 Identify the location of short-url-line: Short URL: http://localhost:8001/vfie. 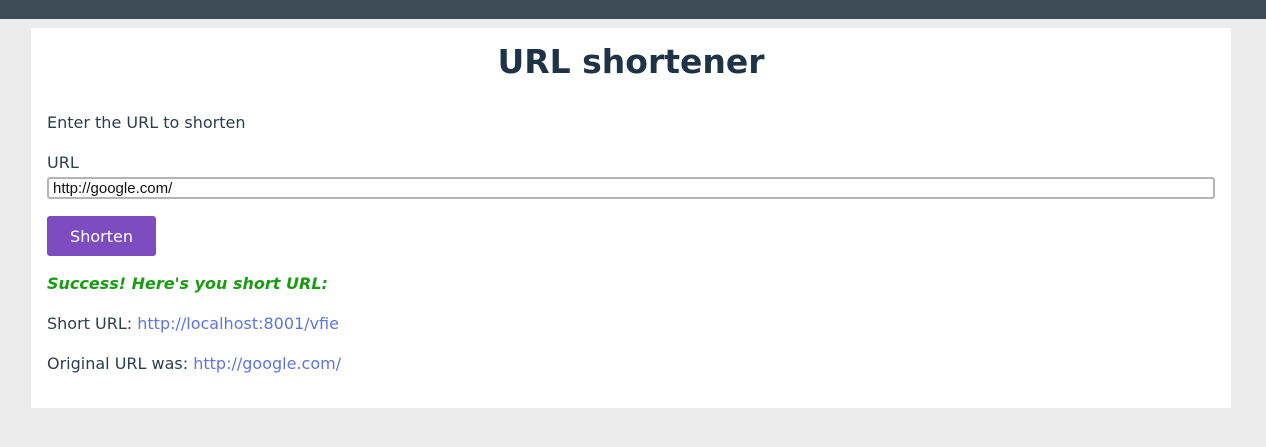
(193, 324).